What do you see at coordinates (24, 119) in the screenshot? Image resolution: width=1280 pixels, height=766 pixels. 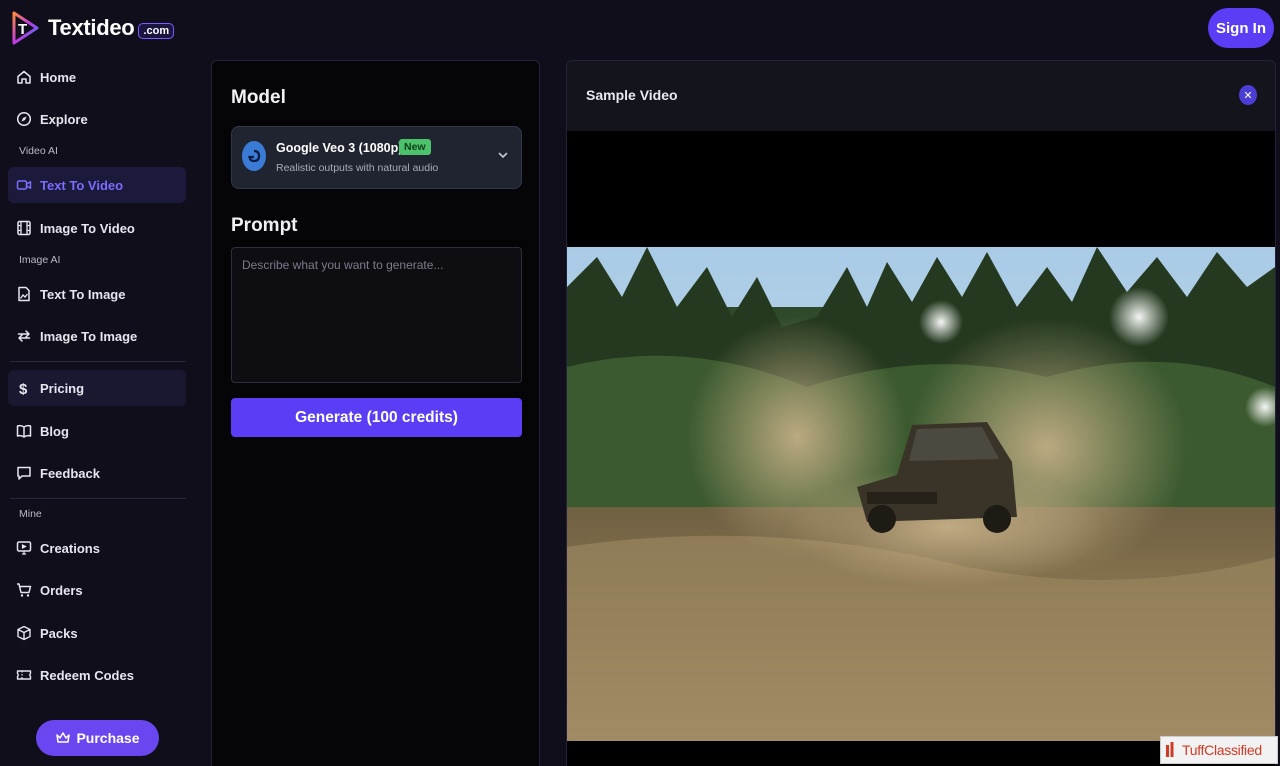 I see `compass-icon` at bounding box center [24, 119].